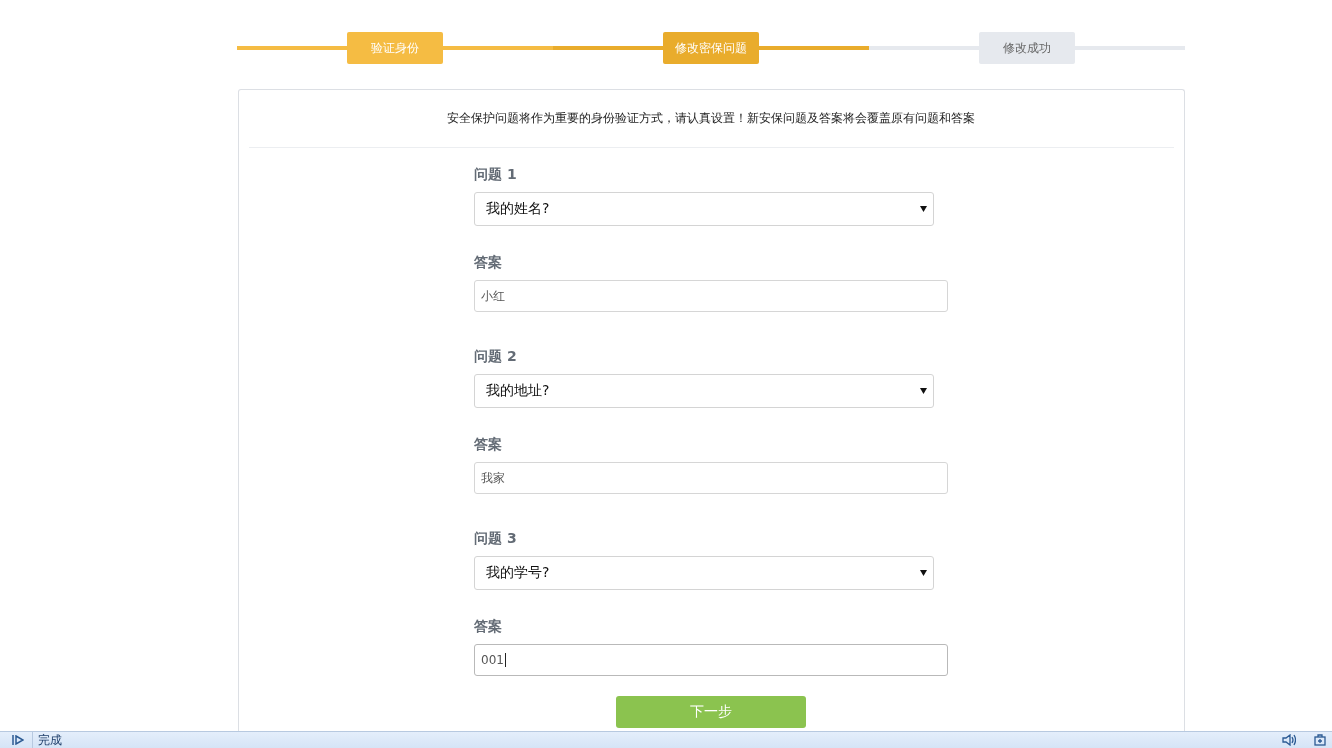 The height and width of the screenshot is (748, 1332). I want to click on question-select: 我的姓名?, so click(704, 209).